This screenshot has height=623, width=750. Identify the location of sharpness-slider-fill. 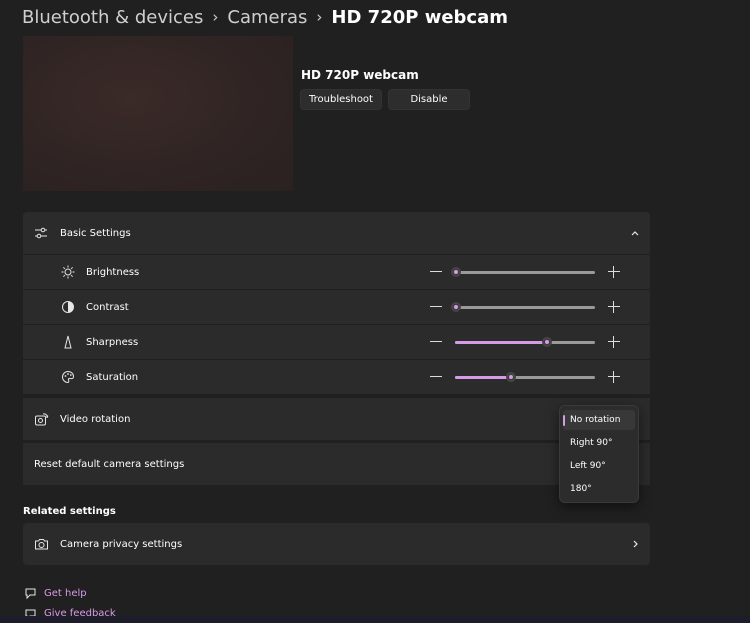
(500, 342).